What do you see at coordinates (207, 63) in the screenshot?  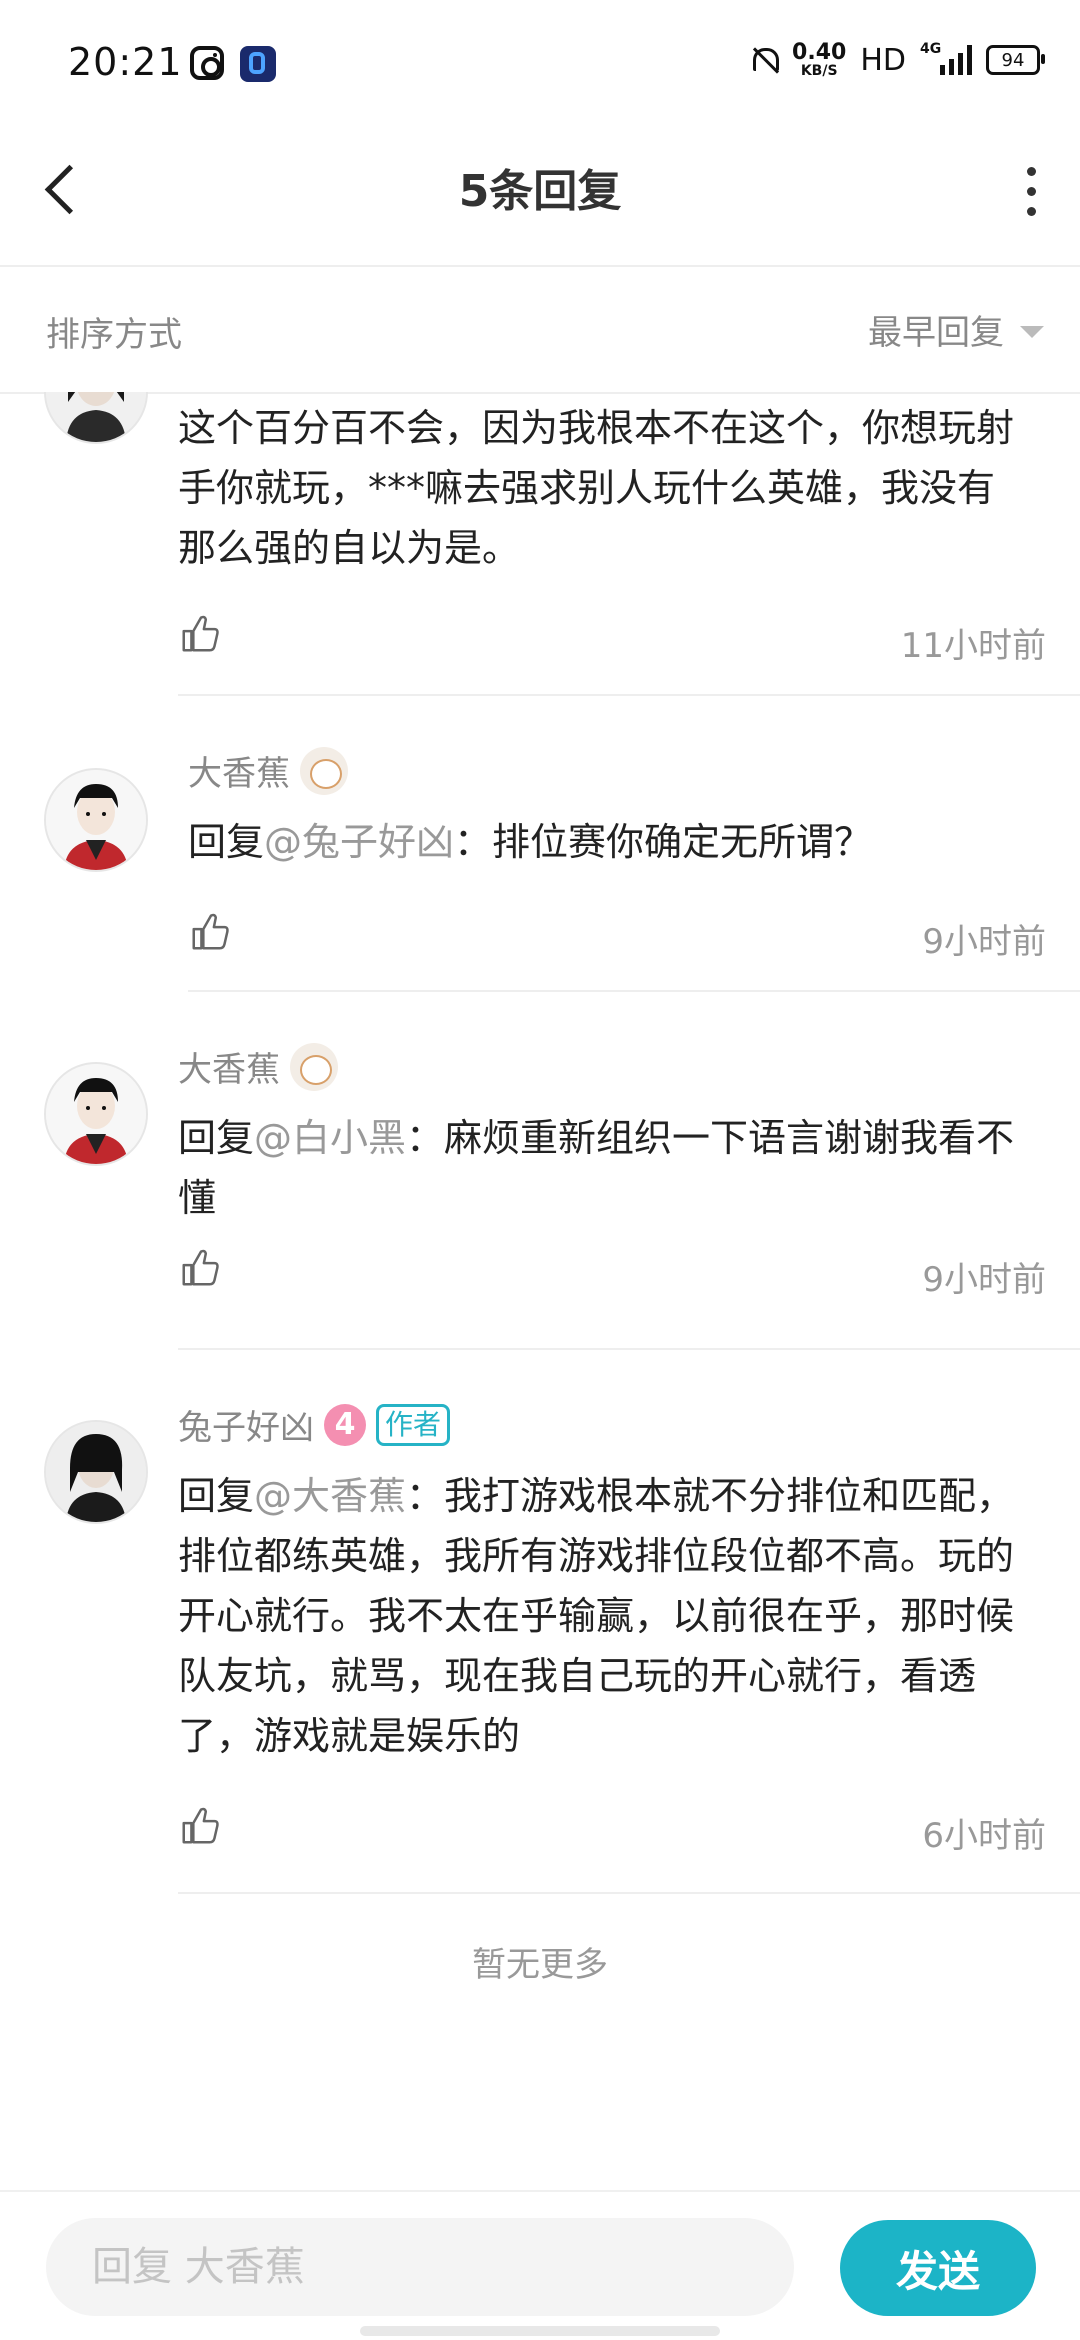 I see `instagram-icon` at bounding box center [207, 63].